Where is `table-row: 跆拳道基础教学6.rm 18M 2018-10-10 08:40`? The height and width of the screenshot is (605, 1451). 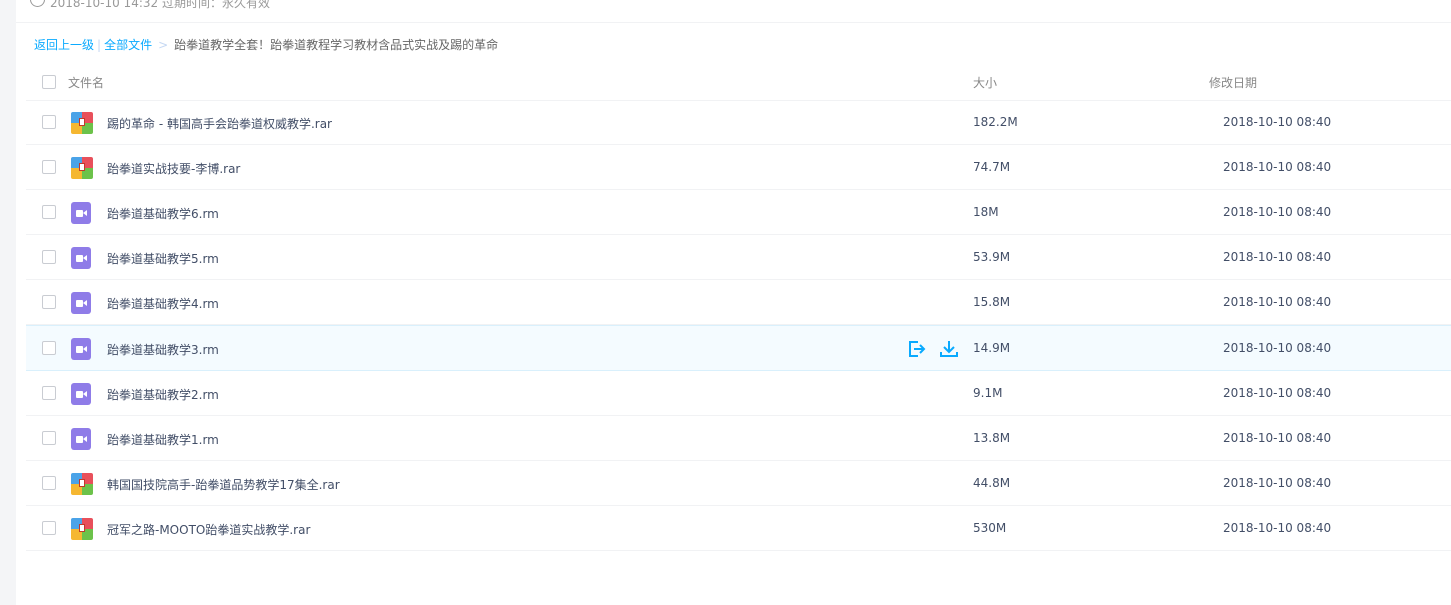 table-row: 跆拳道基础教学6.rm 18M 2018-10-10 08:40 is located at coordinates (738, 212).